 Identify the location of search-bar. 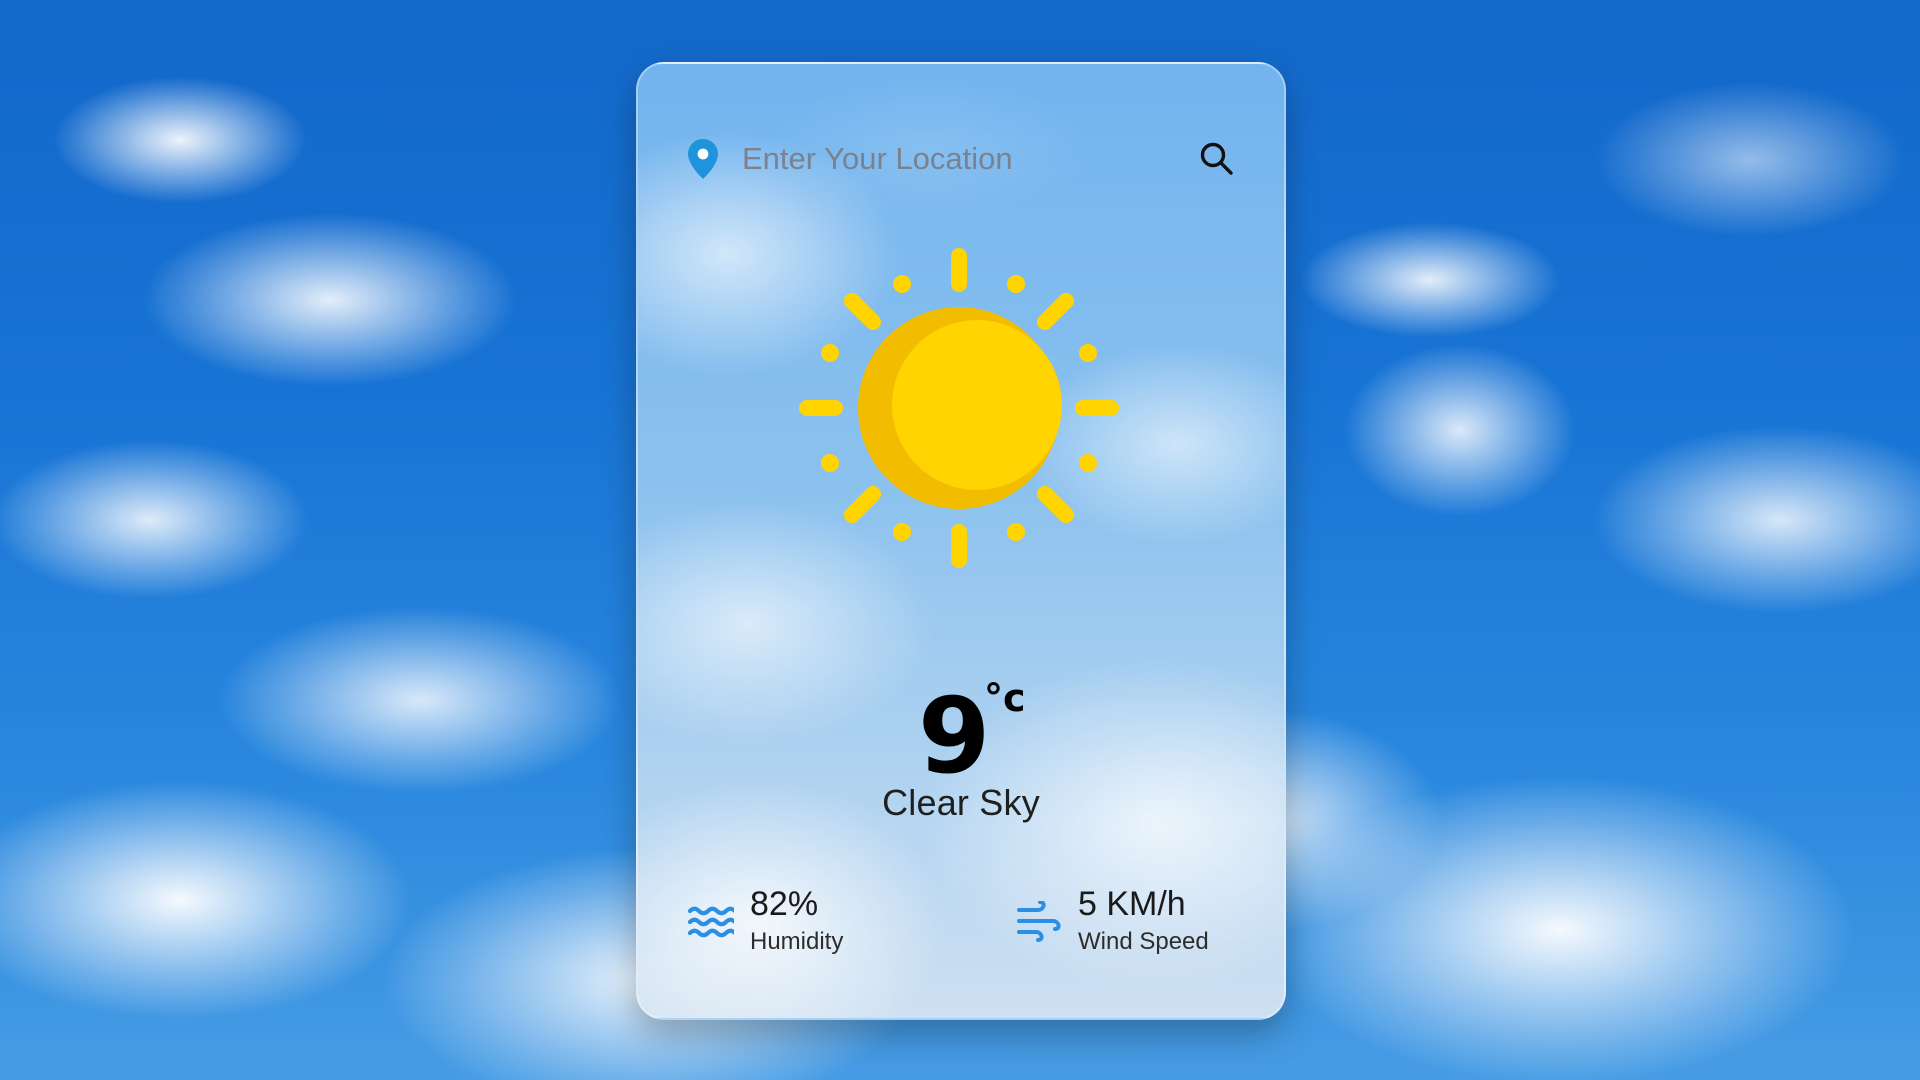
(961, 159).